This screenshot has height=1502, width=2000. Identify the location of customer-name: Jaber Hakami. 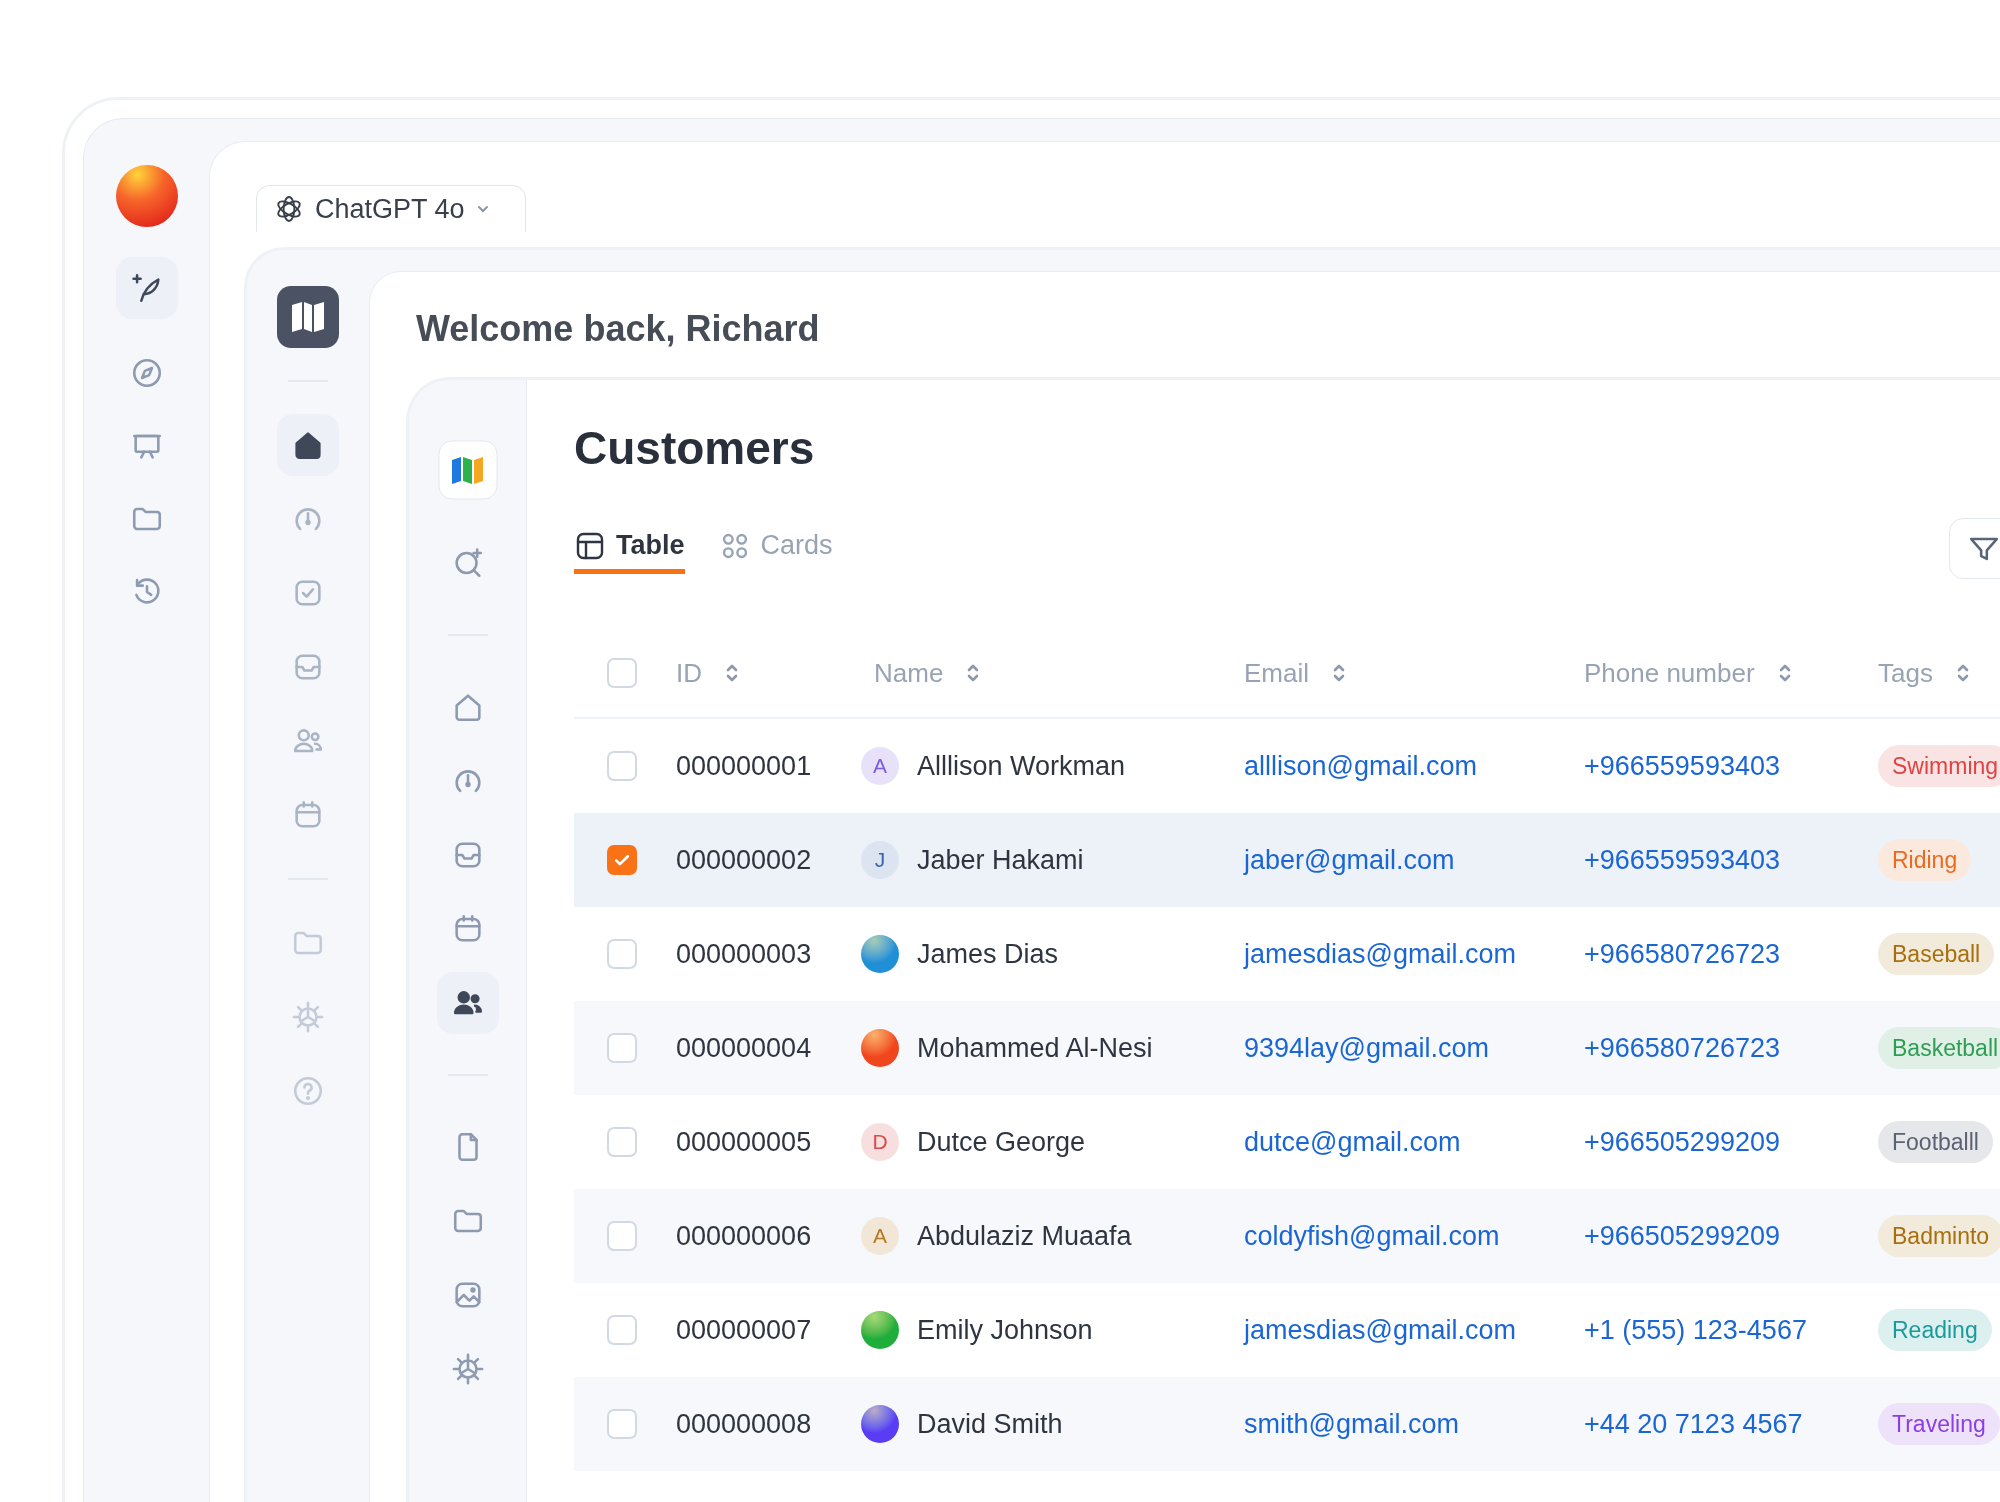
(1000, 860).